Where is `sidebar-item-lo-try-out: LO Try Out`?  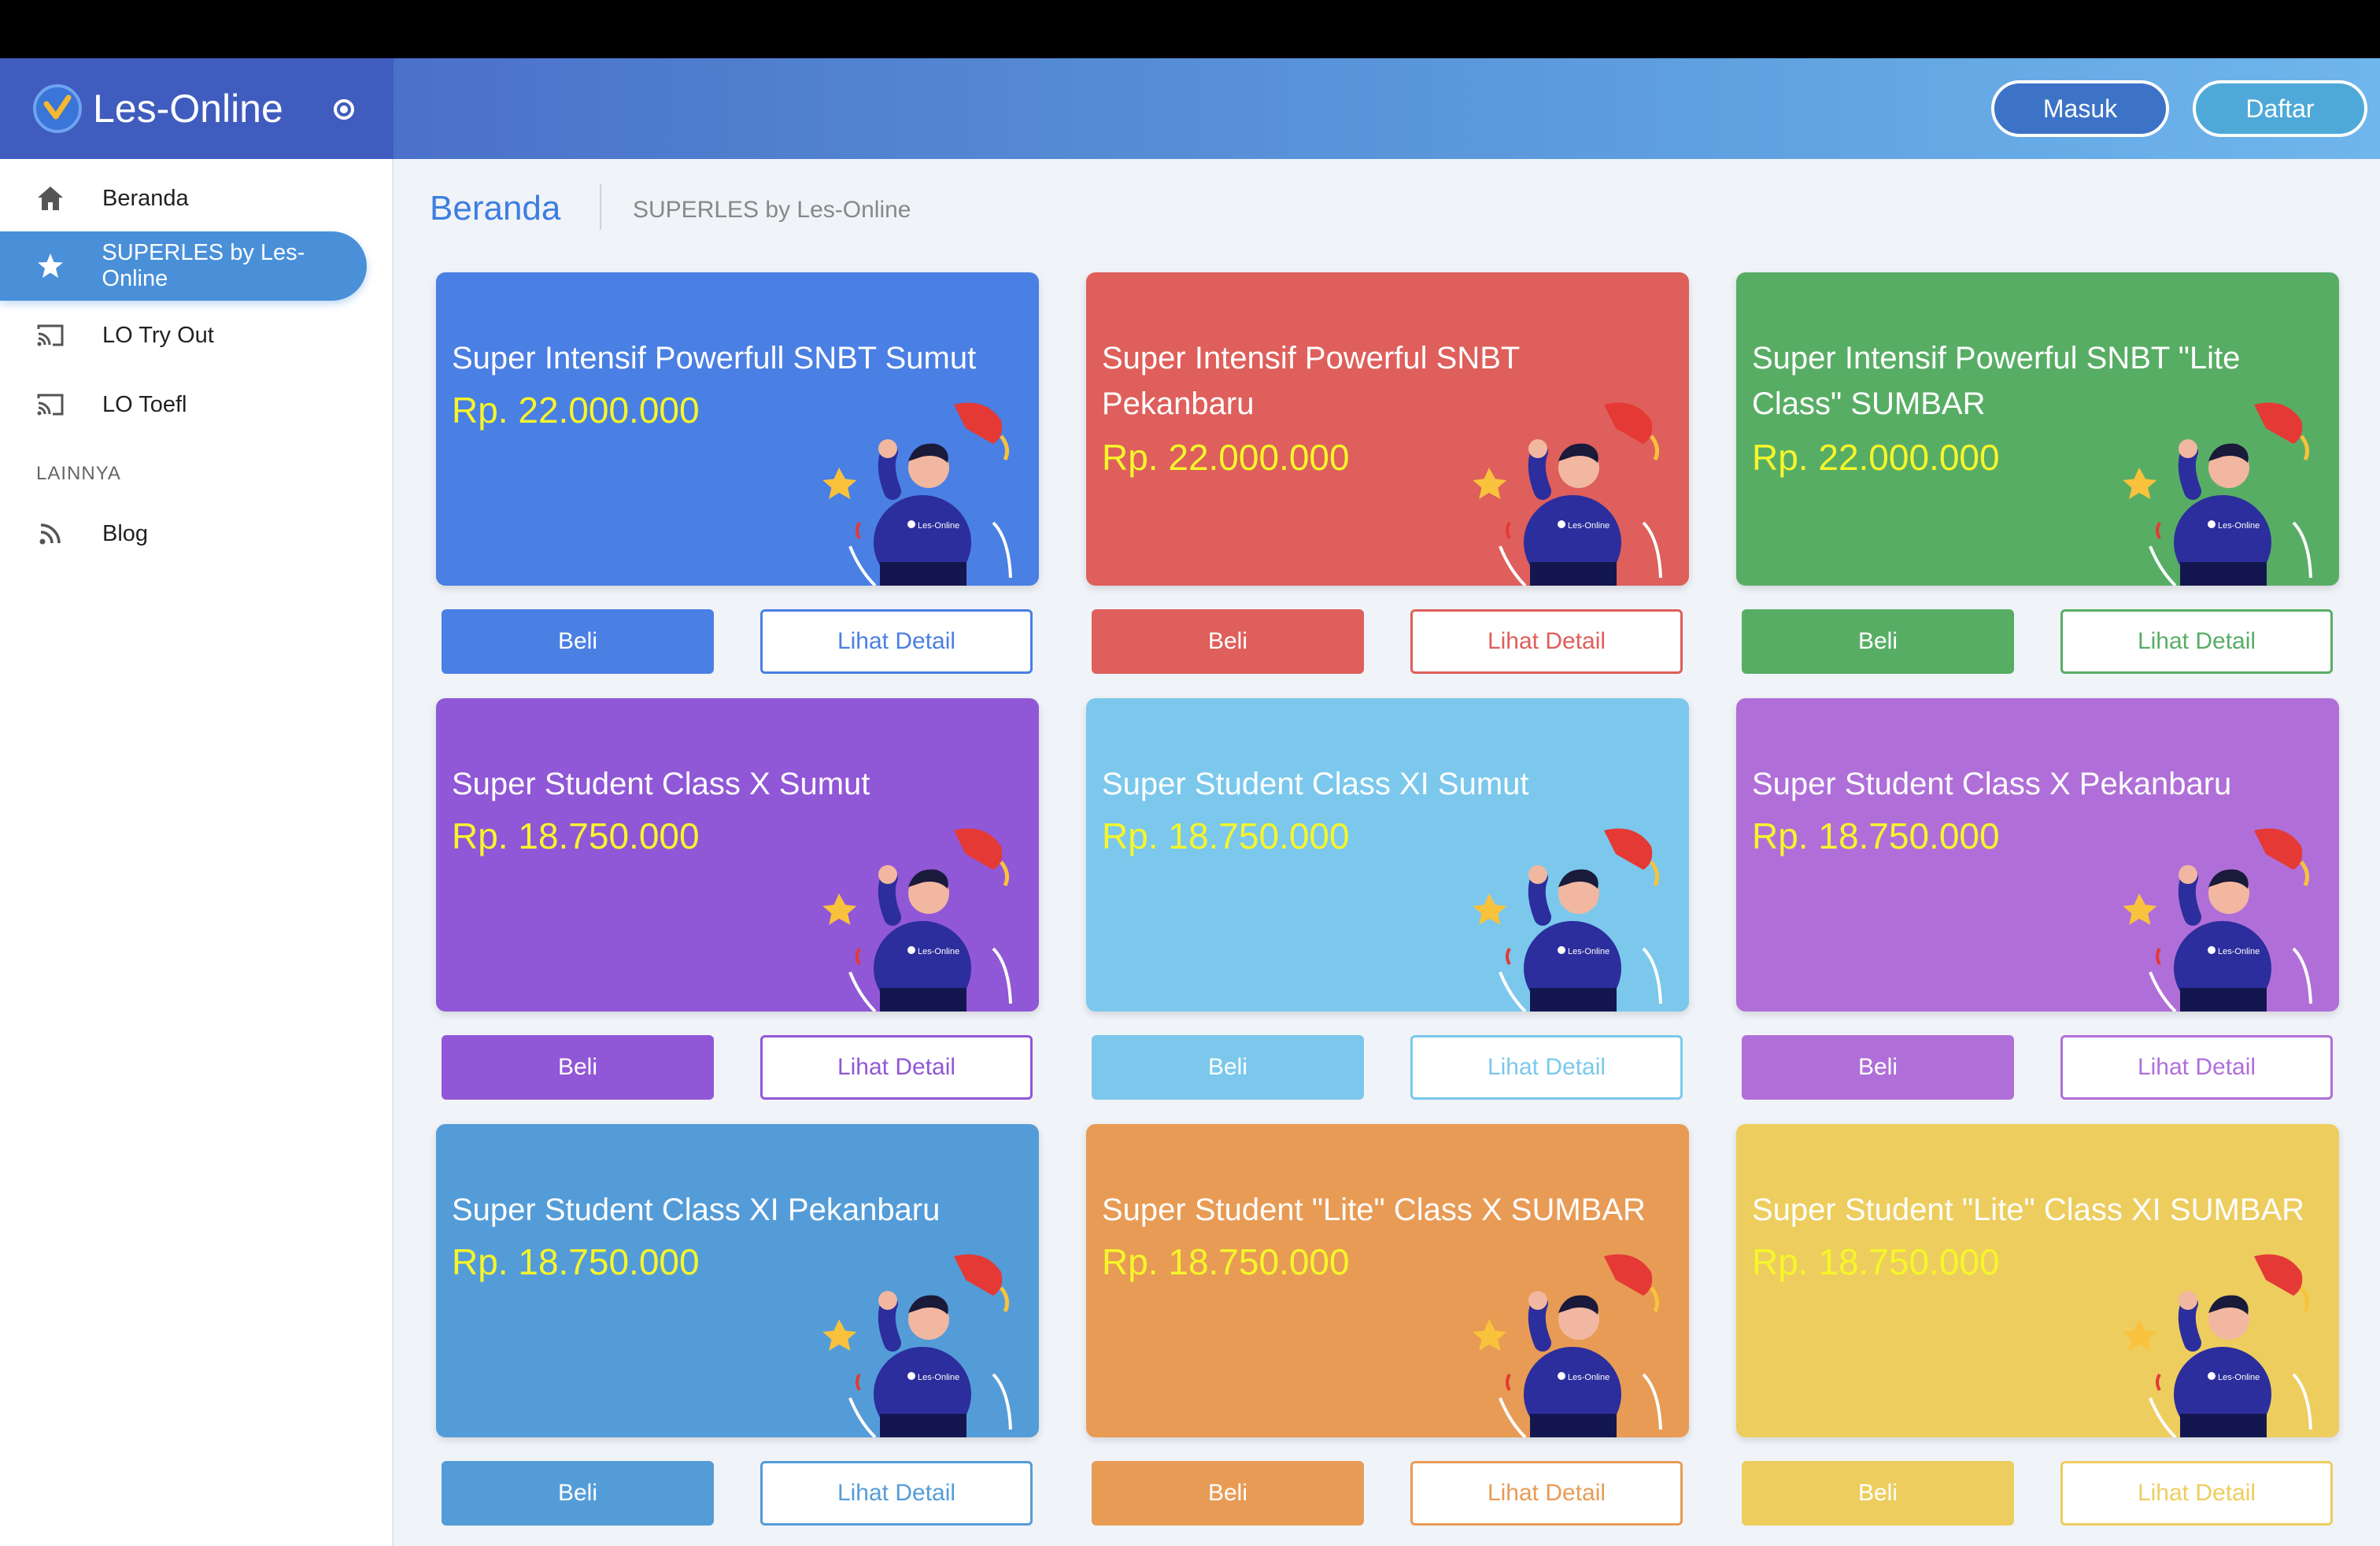 sidebar-item-lo-try-out: LO Try Out is located at coordinates (183, 335).